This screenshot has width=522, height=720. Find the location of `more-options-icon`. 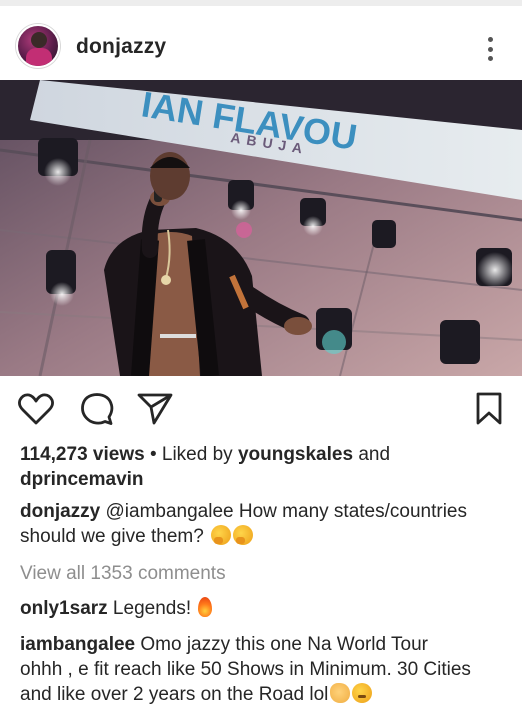

more-options-icon is located at coordinates (490, 49).